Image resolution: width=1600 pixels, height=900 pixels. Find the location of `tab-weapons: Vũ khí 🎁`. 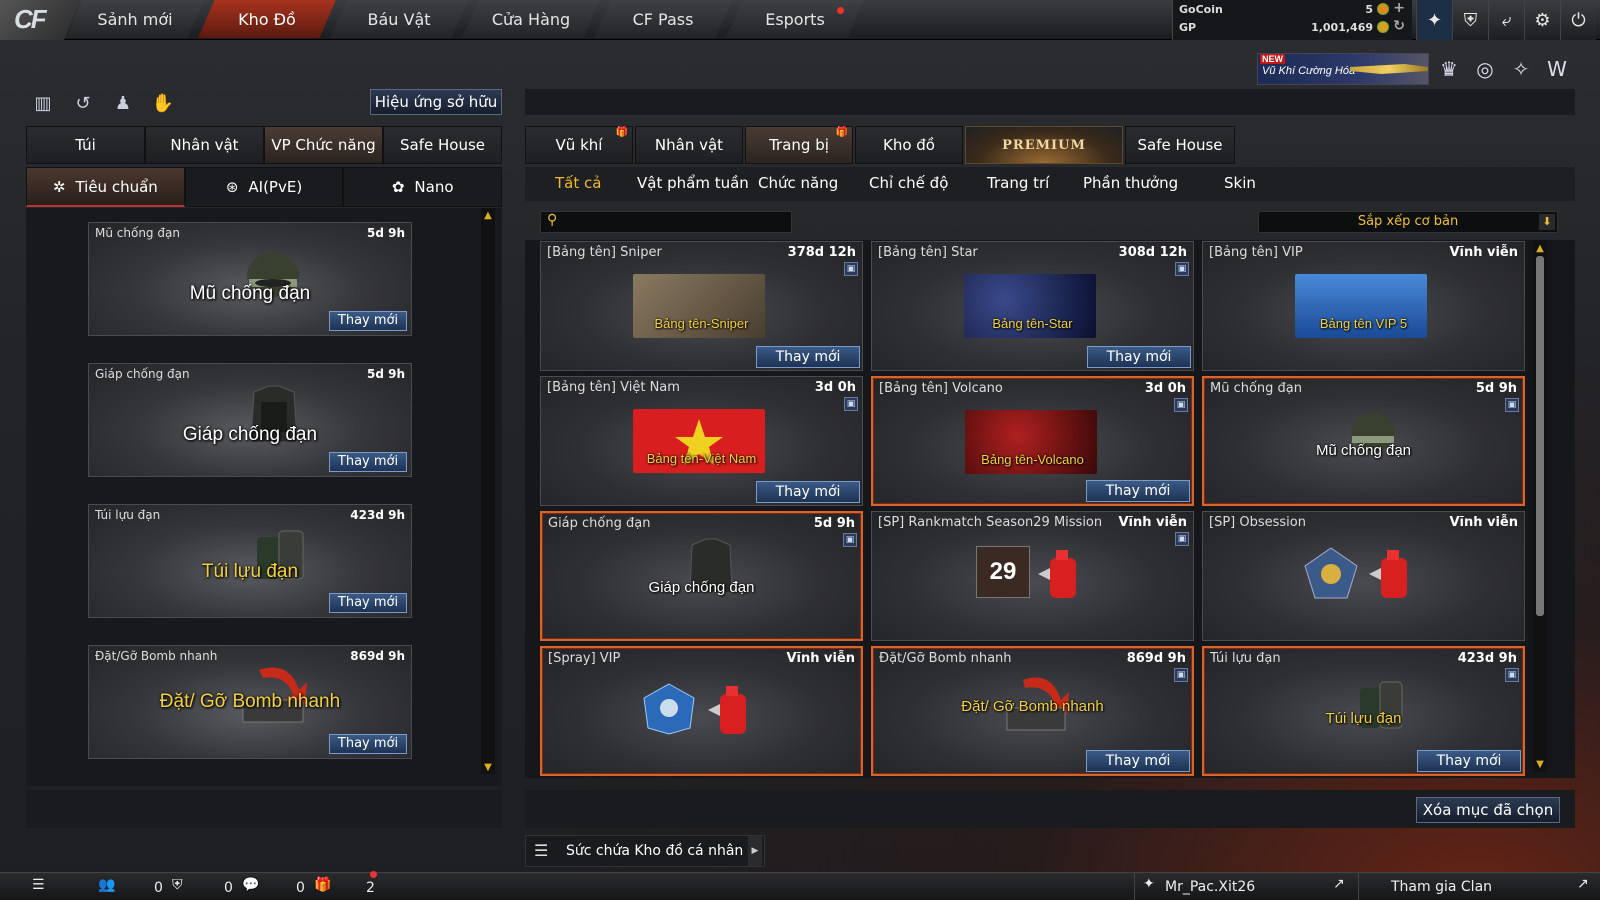

tab-weapons: Vũ khí 🎁 is located at coordinates (579, 145).